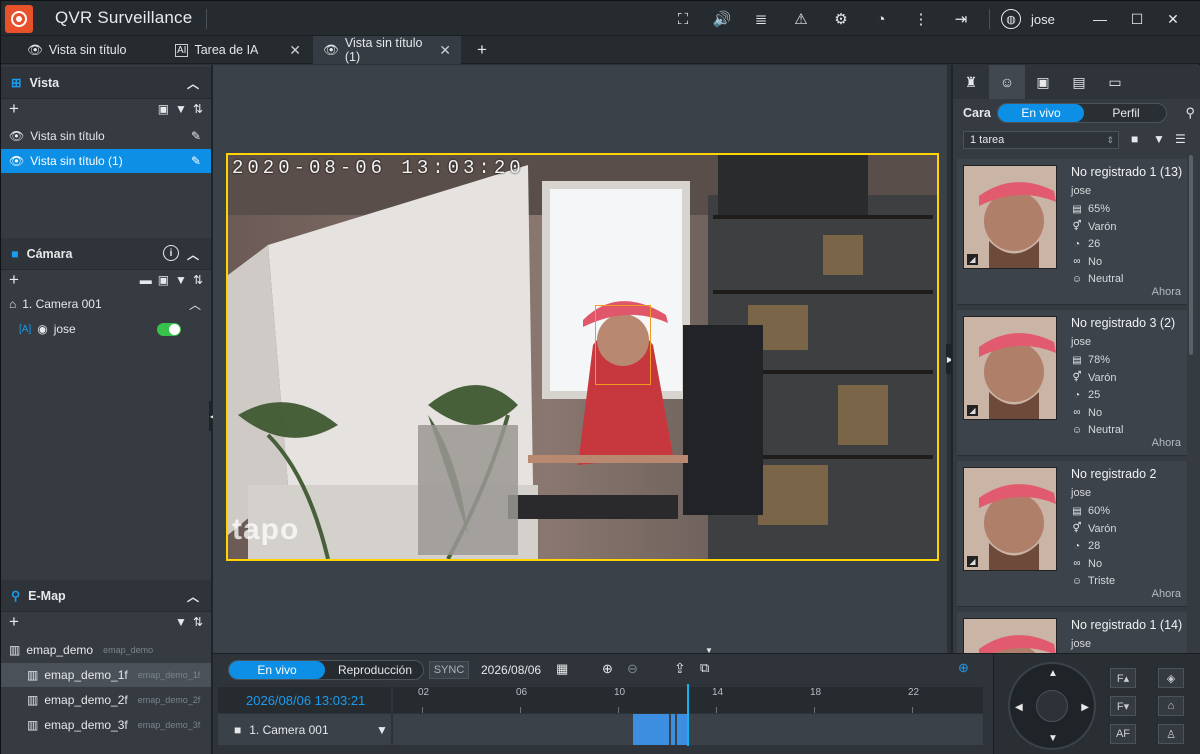 This screenshot has height=754, width=1200. Describe the element at coordinates (14, 109) in the screenshot. I see `add-view-icon: +` at that location.